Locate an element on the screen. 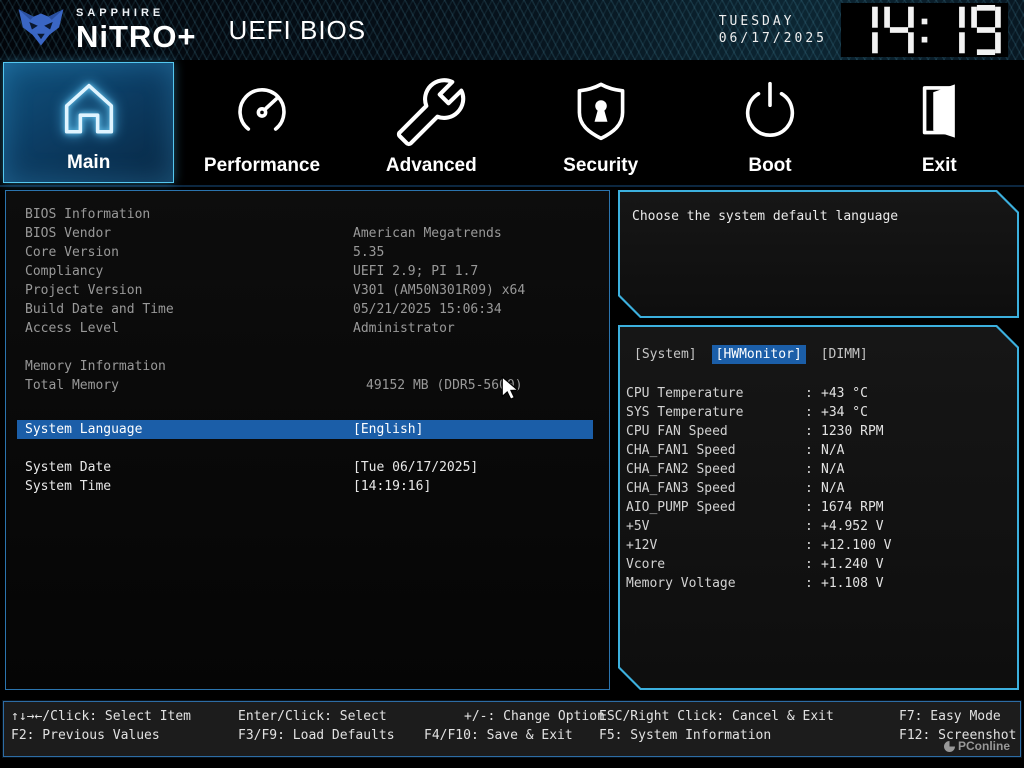 The image size is (1024, 768). tab-boot: Boot is located at coordinates (769, 122).